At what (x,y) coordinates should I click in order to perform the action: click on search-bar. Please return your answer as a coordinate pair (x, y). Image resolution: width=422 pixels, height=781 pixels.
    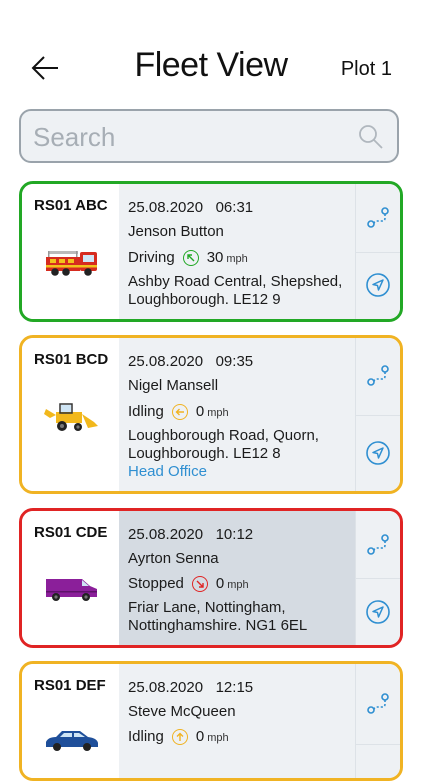
    Looking at the image, I should click on (209, 136).